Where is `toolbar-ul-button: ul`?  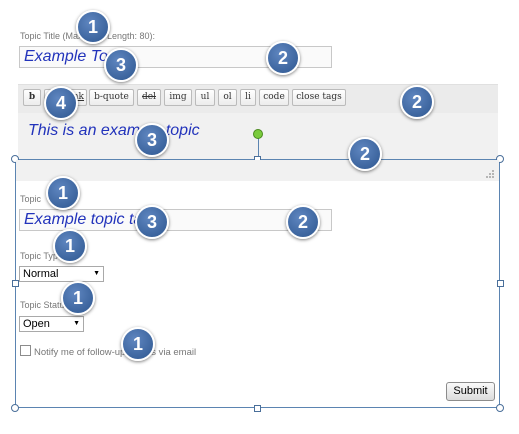 toolbar-ul-button: ul is located at coordinates (205, 97).